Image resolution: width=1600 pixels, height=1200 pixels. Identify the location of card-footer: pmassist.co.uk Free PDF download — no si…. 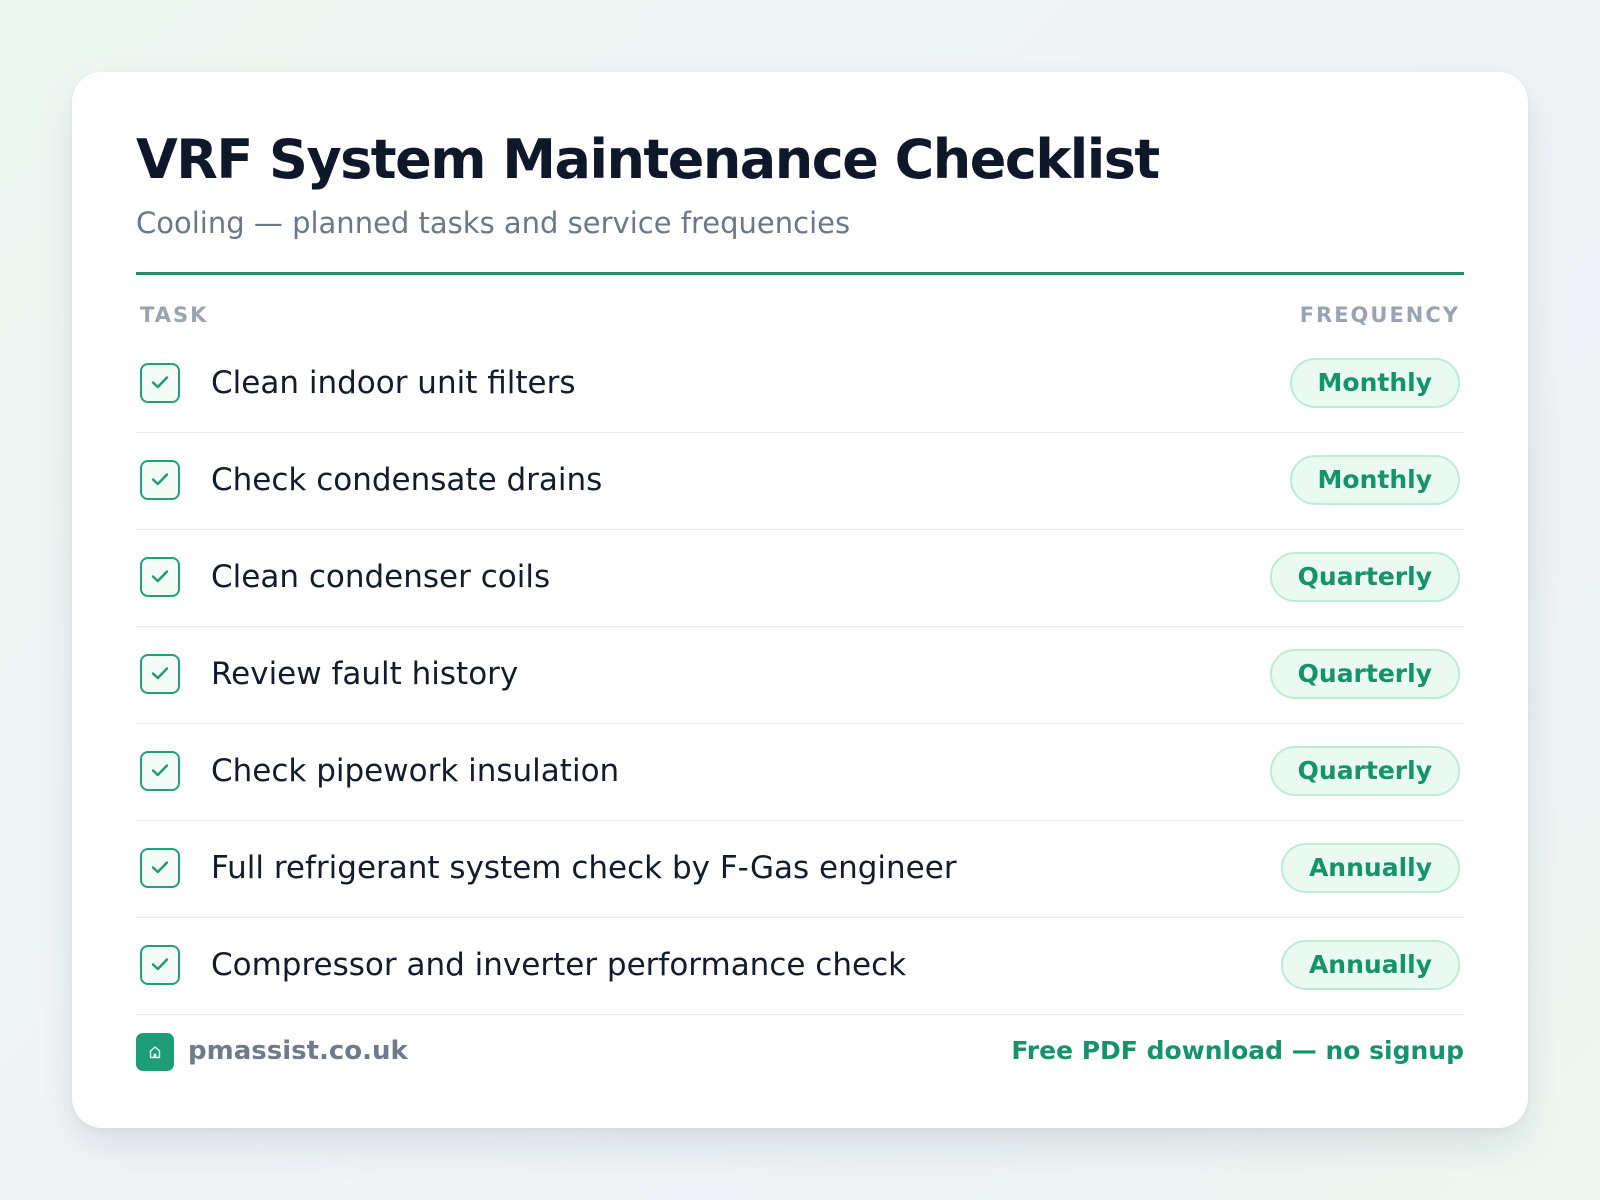
(800, 1052).